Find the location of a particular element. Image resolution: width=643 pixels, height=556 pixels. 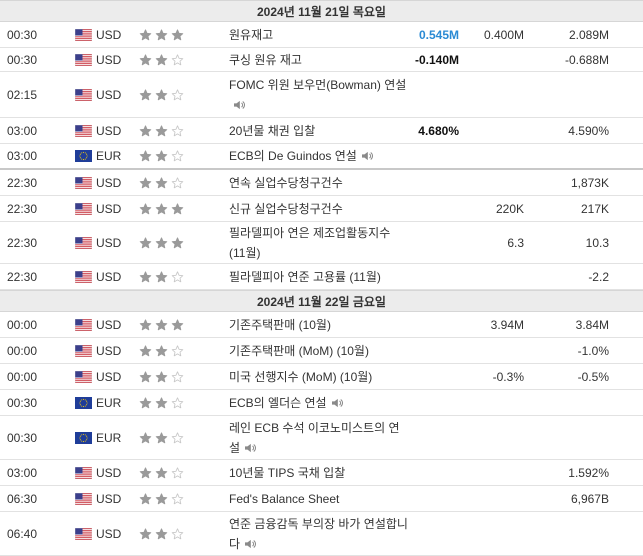

event-name-text: ECB의 De Guindos 연설 is located at coordinates (293, 156).